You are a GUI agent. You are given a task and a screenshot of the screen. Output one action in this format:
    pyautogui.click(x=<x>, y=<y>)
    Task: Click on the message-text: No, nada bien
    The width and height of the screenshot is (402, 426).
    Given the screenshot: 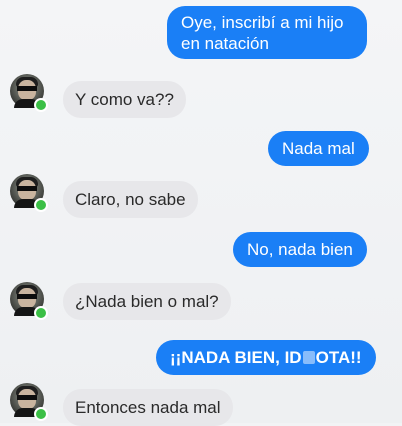 What is the action you would take?
    pyautogui.click(x=300, y=249)
    